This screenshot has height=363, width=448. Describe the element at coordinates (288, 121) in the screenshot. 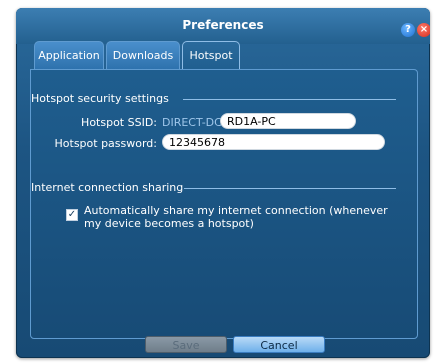

I see `ssid-input` at that location.